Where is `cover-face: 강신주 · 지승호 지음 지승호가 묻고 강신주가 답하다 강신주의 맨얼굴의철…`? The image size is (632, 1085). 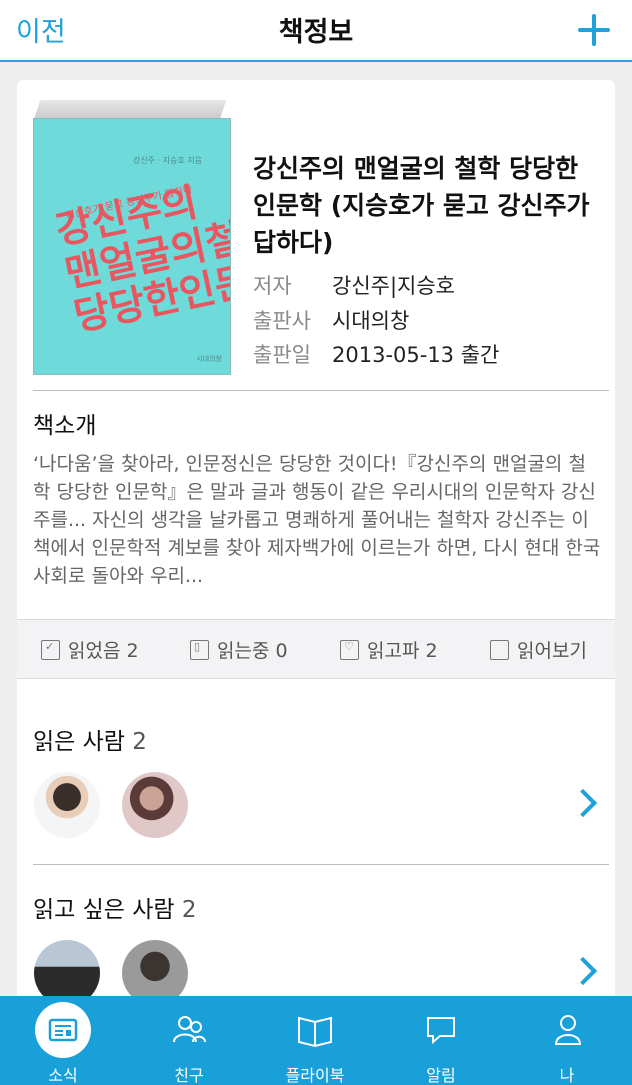
cover-face: 강신주 · 지승호 지음 지승호가 묻고 강신주가 답하다 강신주의 맨얼굴의철… is located at coordinates (132, 246).